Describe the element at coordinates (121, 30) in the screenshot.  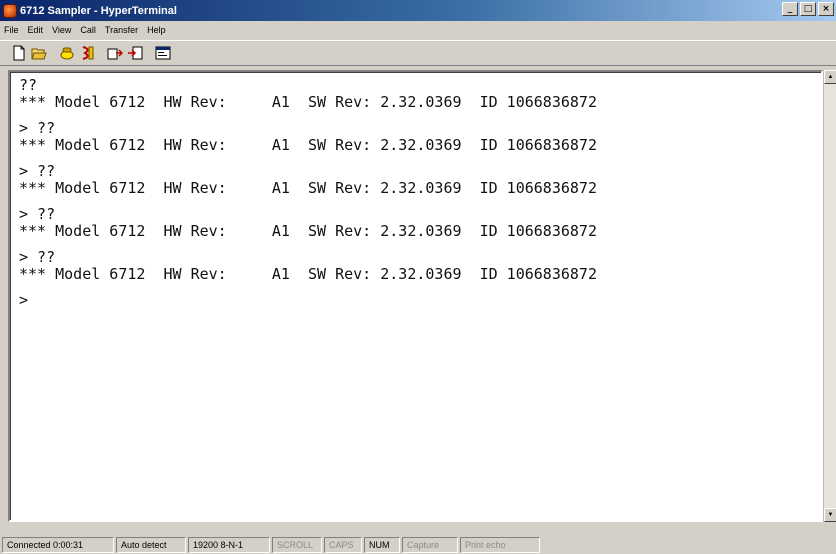
I see `menu-transfer: Transfer` at that location.